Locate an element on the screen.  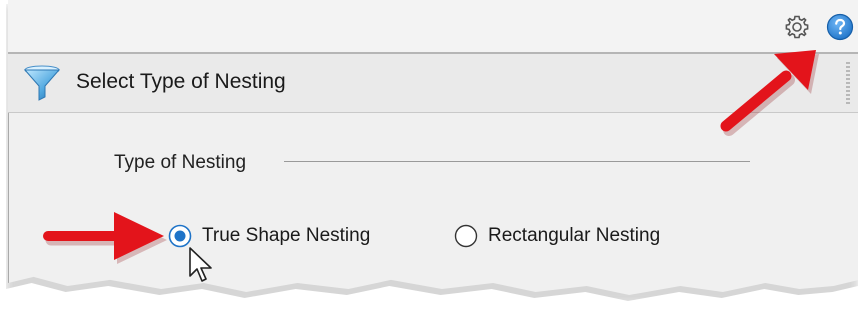
rectangular-nesting-label: Rectangular Nesting is located at coordinates (574, 235).